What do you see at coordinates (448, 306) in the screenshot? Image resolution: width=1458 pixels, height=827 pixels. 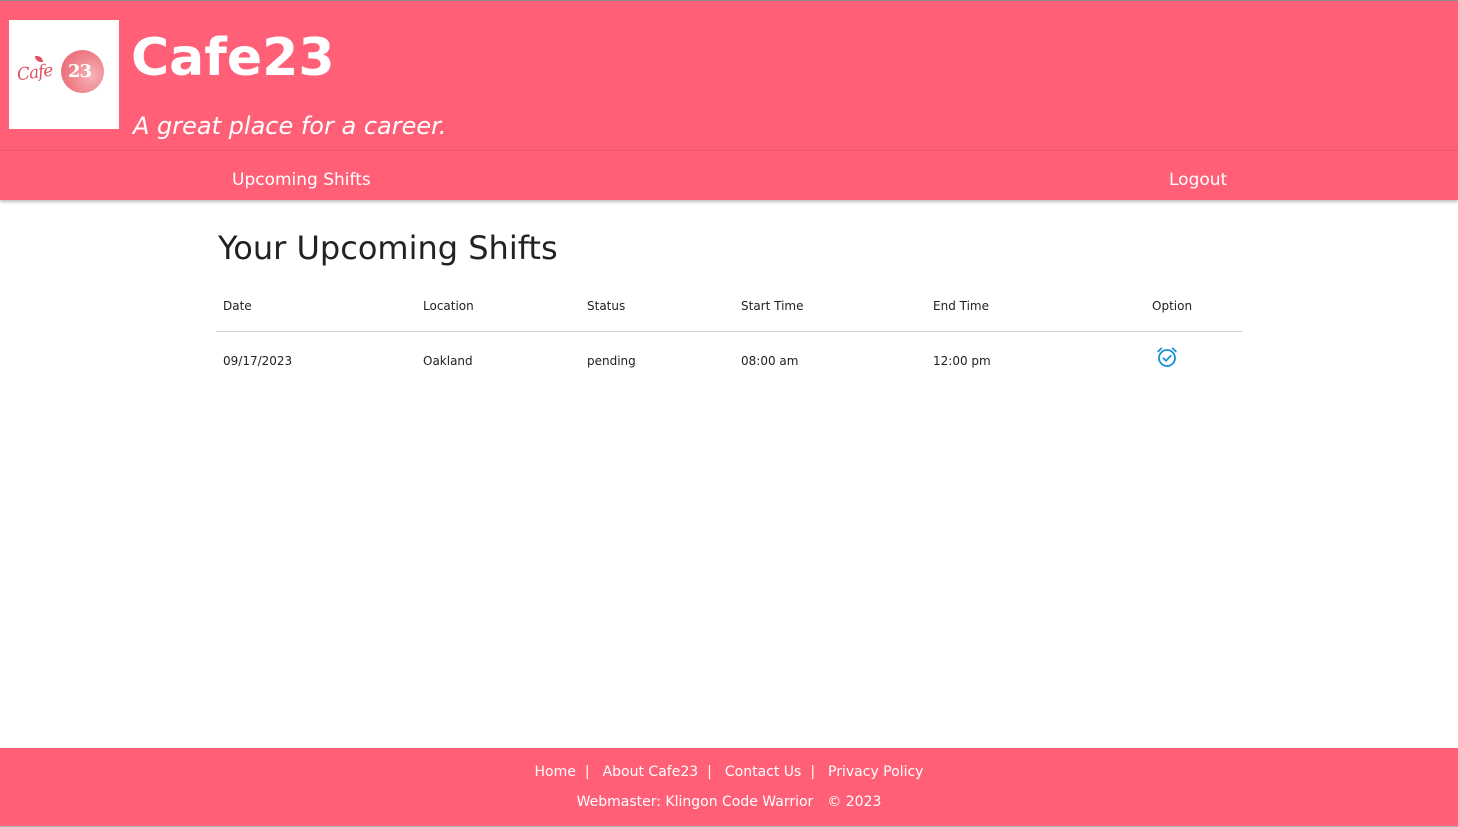 I see `column-header-location: Location` at bounding box center [448, 306].